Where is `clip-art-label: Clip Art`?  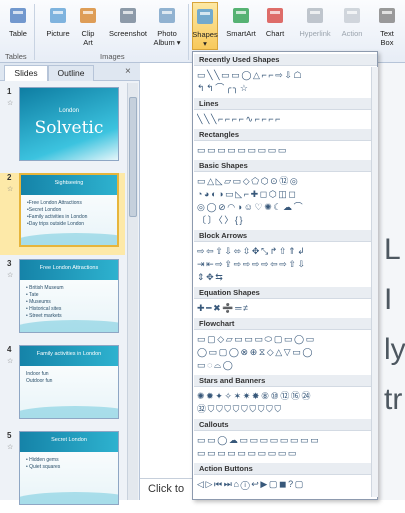
clip-art-label: Clip Art is located at coordinates (88, 38).